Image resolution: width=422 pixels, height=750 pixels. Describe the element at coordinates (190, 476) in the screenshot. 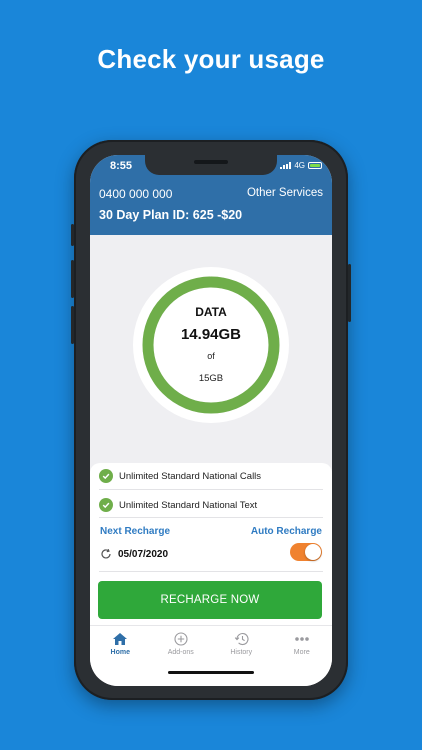

I see `feature-label: Unlimited Standard National Calls` at that location.